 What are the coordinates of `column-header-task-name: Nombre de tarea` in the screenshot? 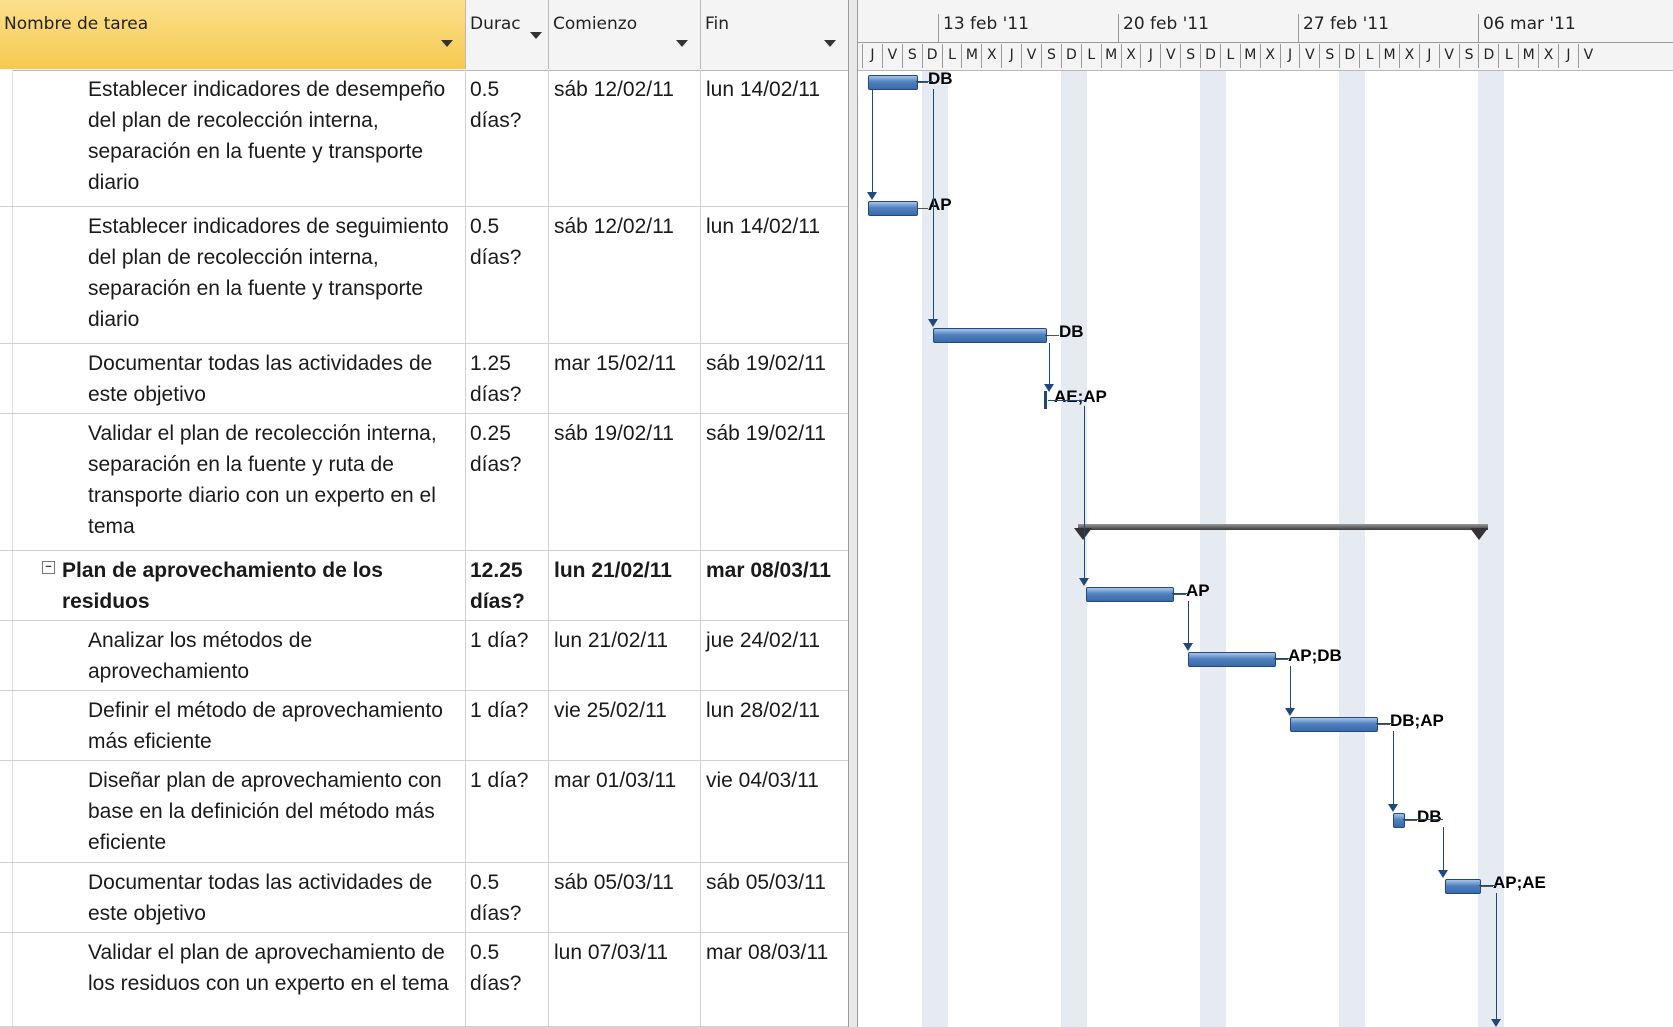 It's located at (233, 34).